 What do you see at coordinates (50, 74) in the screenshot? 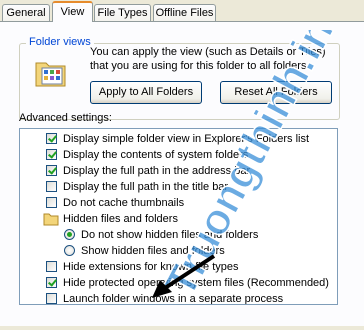
I see `folder-options-icon` at bounding box center [50, 74].